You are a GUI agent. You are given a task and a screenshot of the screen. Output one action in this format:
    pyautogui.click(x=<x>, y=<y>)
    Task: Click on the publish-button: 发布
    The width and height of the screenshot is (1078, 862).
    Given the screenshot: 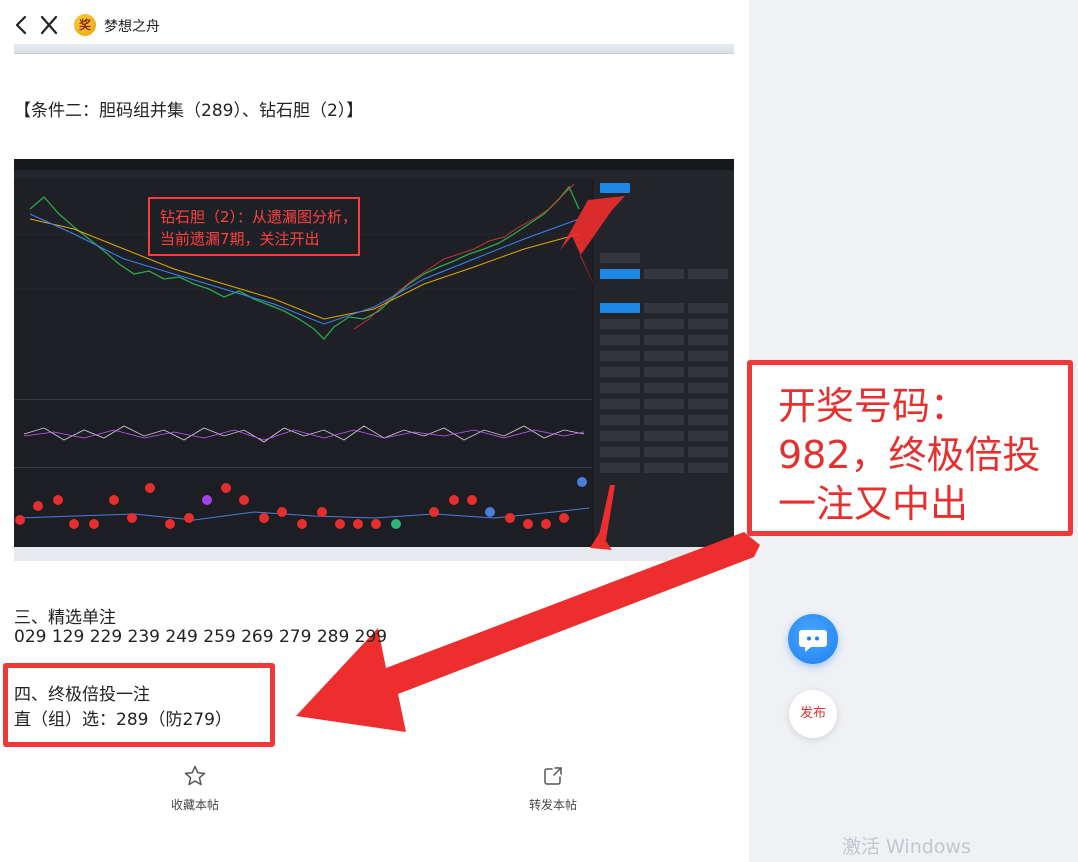 What is the action you would take?
    pyautogui.click(x=813, y=714)
    